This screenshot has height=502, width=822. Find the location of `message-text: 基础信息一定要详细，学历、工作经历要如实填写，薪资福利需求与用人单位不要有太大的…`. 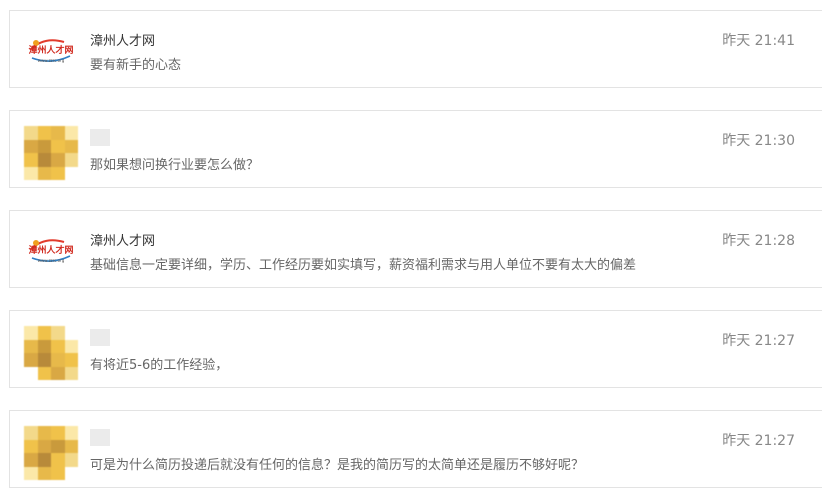

message-text: 基础信息一定要详细，学历、工作经历要如实填写，薪资福利需求与用人单位不要有太大的… is located at coordinates (363, 265).